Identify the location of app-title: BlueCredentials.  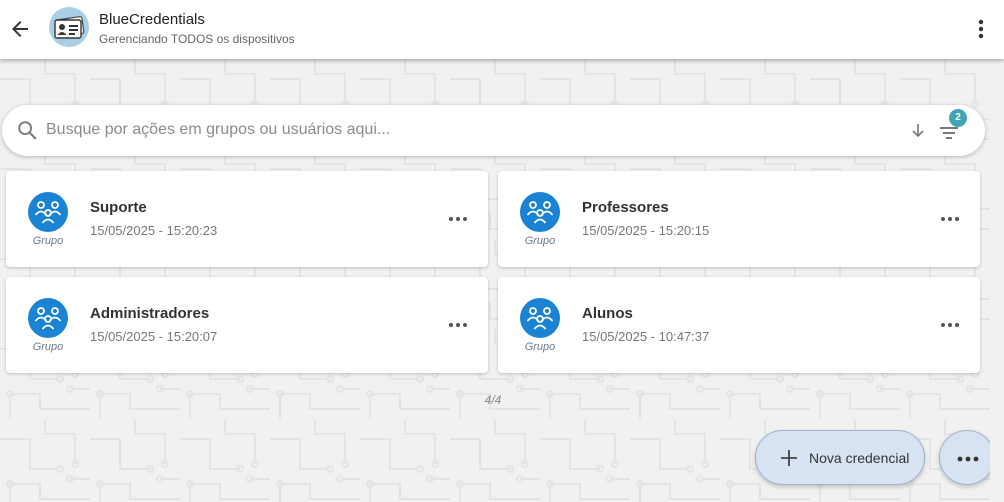
(152, 19).